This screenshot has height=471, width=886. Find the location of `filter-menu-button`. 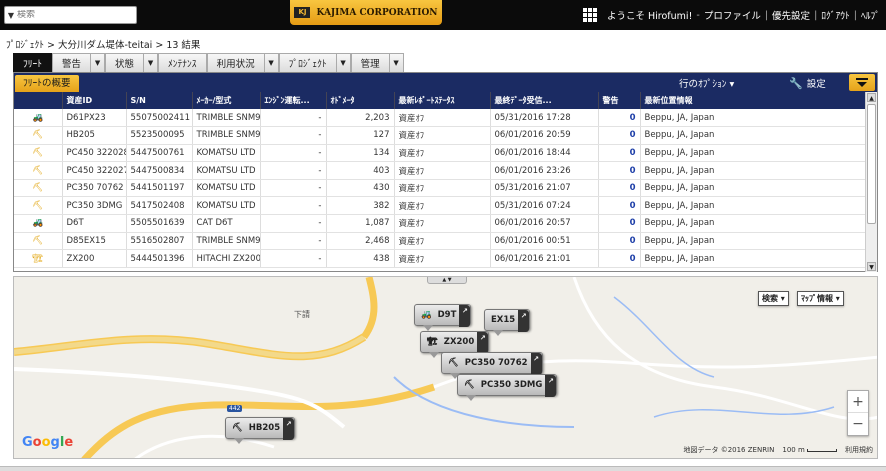

filter-menu-button is located at coordinates (862, 82).